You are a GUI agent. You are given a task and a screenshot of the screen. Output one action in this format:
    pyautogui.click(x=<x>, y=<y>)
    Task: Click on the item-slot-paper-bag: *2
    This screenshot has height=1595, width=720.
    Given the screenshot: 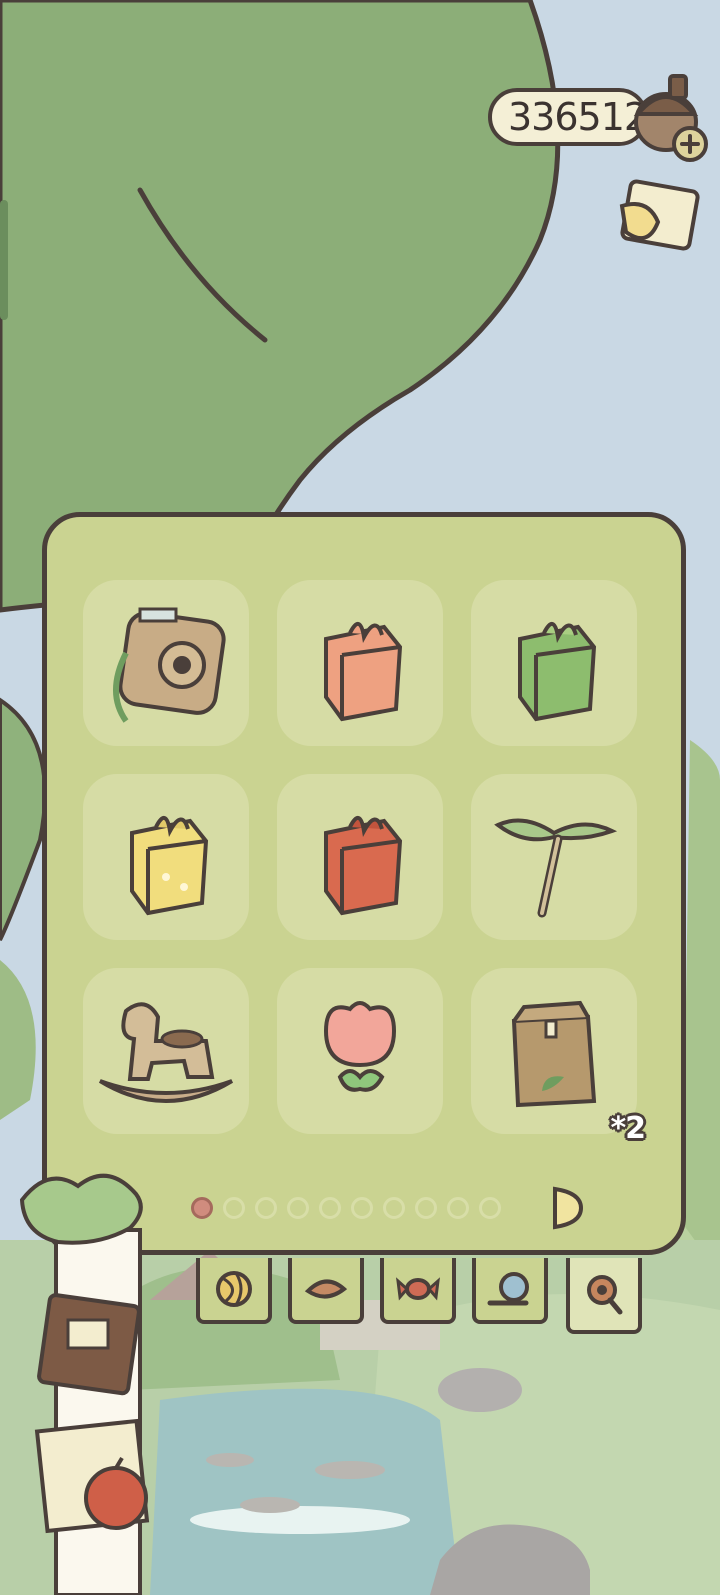 What is the action you would take?
    pyautogui.click(x=558, y=1057)
    